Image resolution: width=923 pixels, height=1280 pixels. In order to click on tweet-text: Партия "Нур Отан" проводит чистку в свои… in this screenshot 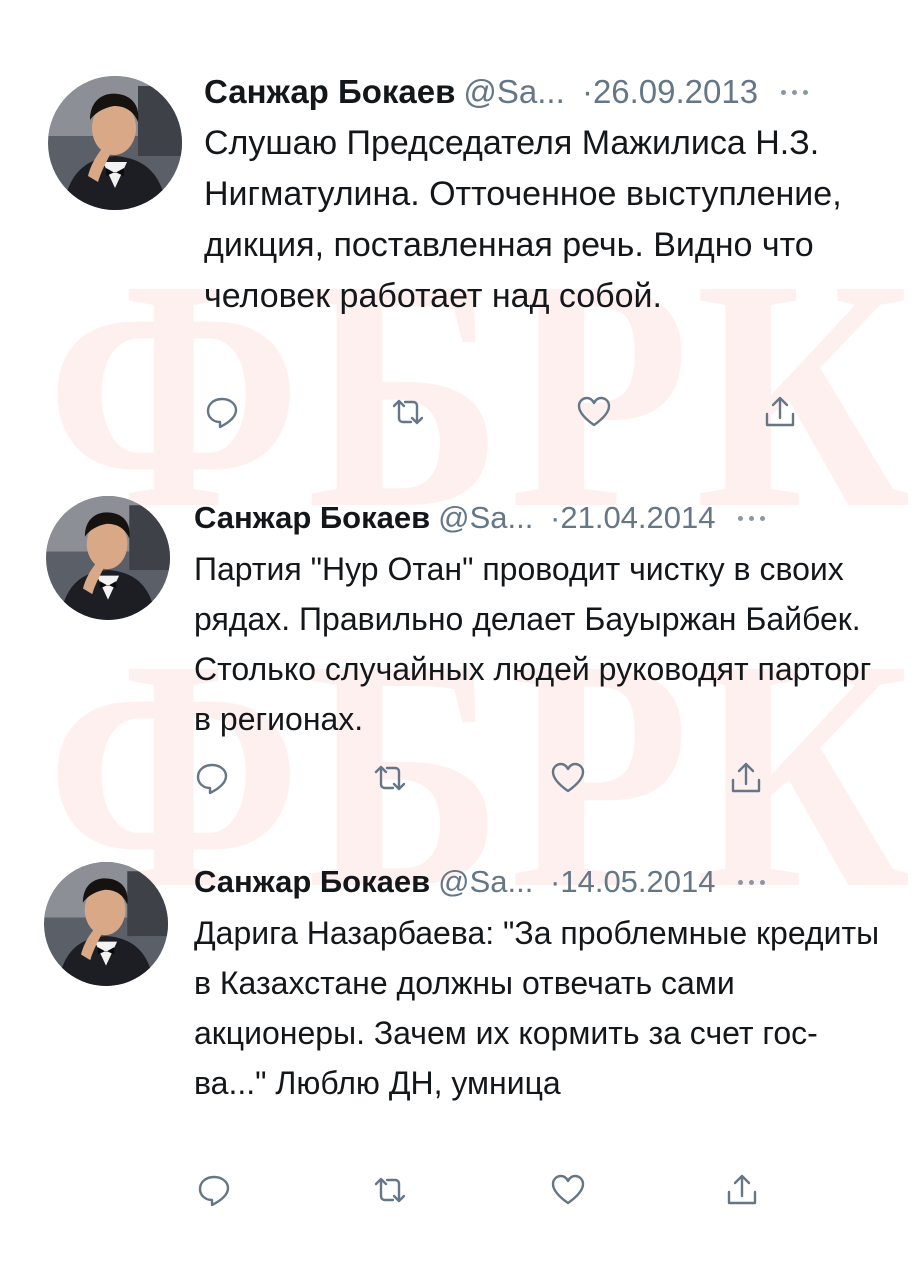, I will do `click(533, 644)`.